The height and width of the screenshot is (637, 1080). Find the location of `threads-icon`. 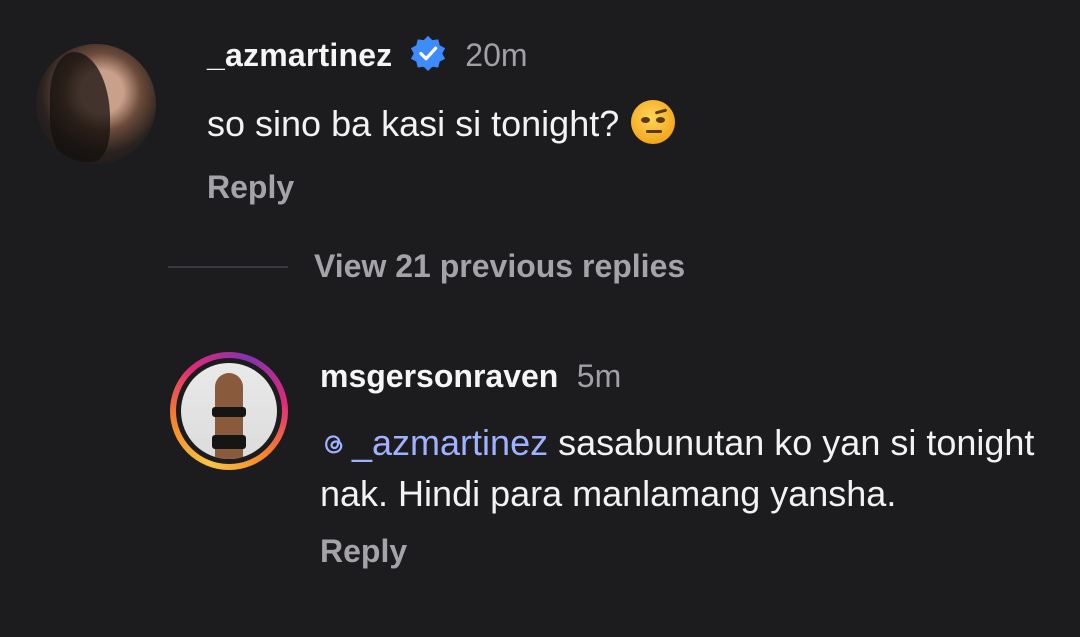

threads-icon is located at coordinates (334, 437).